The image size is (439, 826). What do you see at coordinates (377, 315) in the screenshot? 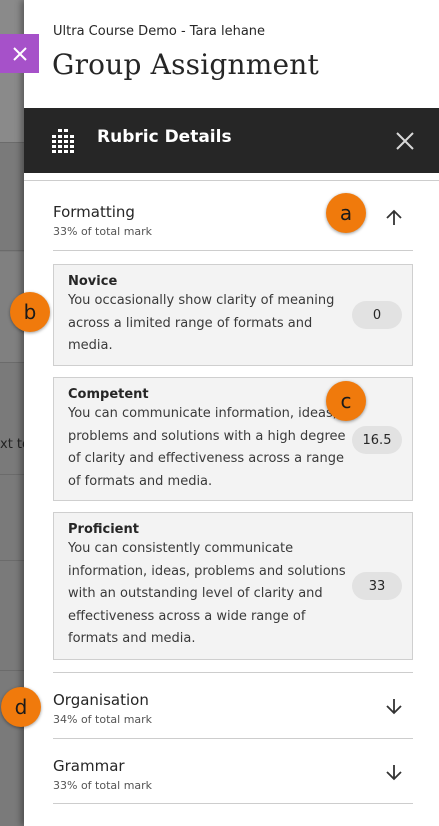
I see `level-points: 0` at bounding box center [377, 315].